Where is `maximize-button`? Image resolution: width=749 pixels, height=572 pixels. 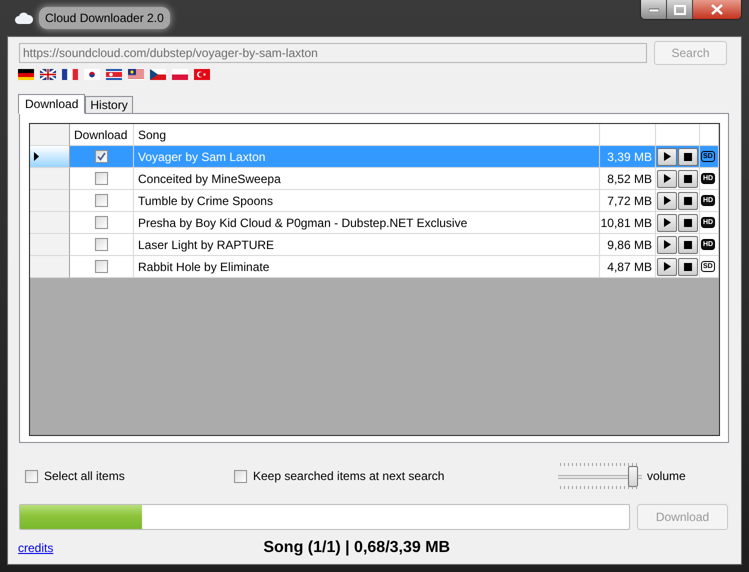
maximize-button is located at coordinates (680, 9).